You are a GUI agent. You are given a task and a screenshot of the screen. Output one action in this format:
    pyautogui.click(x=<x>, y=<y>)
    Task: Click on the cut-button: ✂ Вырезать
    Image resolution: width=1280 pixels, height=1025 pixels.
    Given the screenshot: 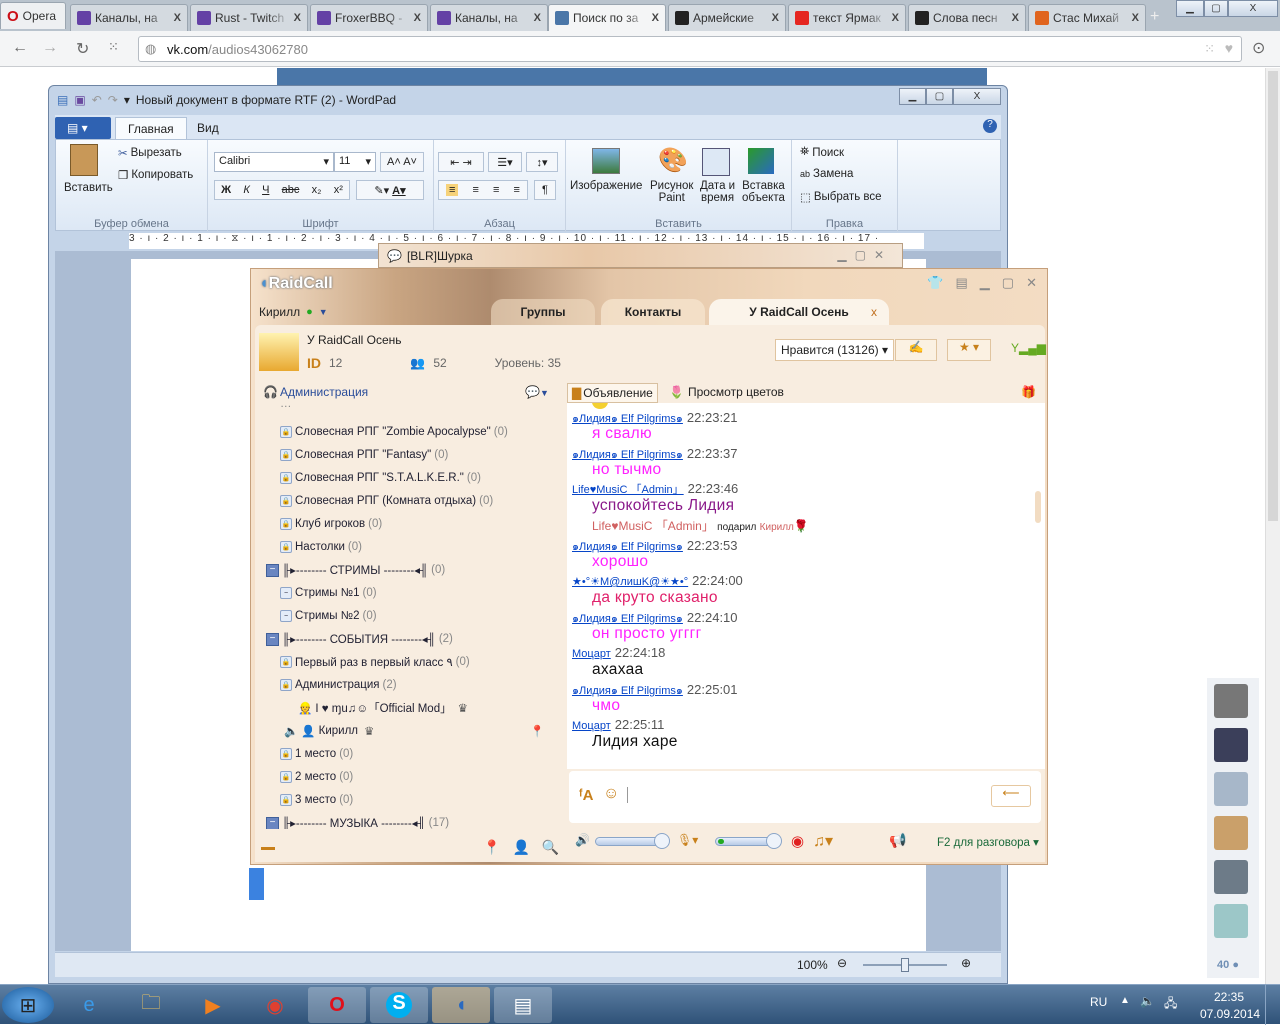 What is the action you would take?
    pyautogui.click(x=150, y=153)
    